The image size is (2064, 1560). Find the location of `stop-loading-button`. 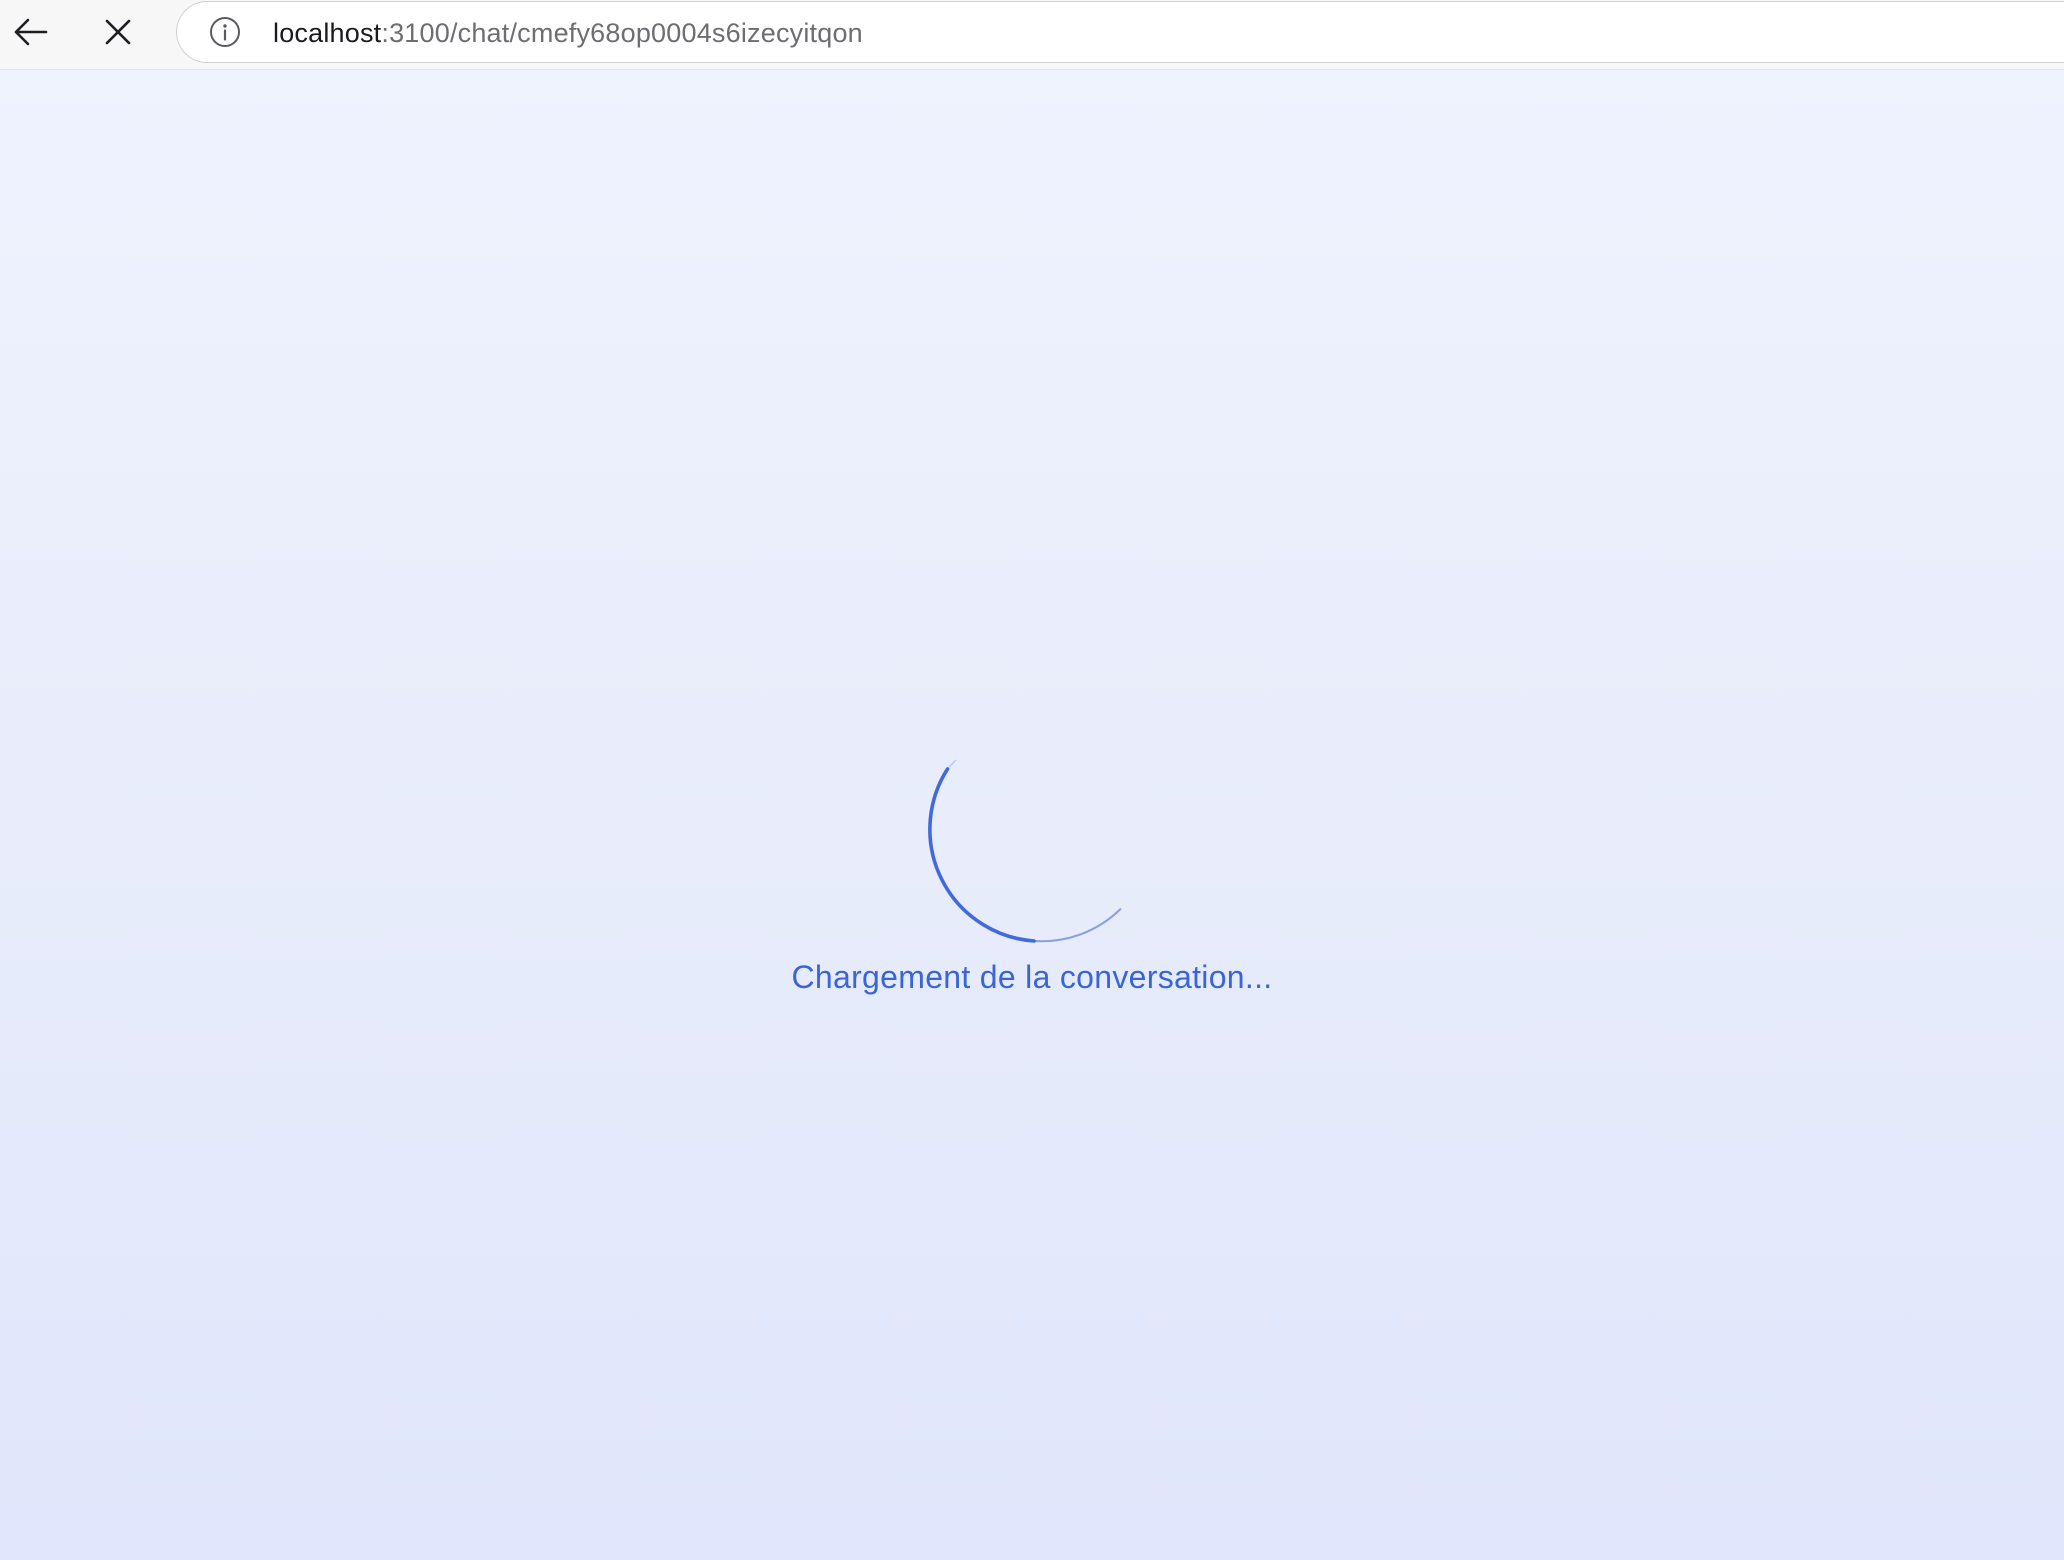

stop-loading-button is located at coordinates (118, 32).